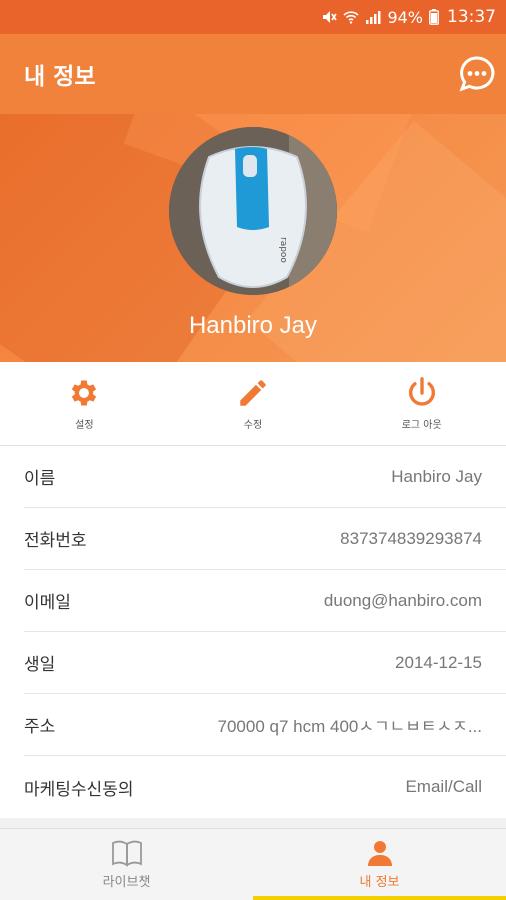  Describe the element at coordinates (265, 601) in the screenshot. I see `info-row-email: 이메일 duong@hanbiro.com` at that location.